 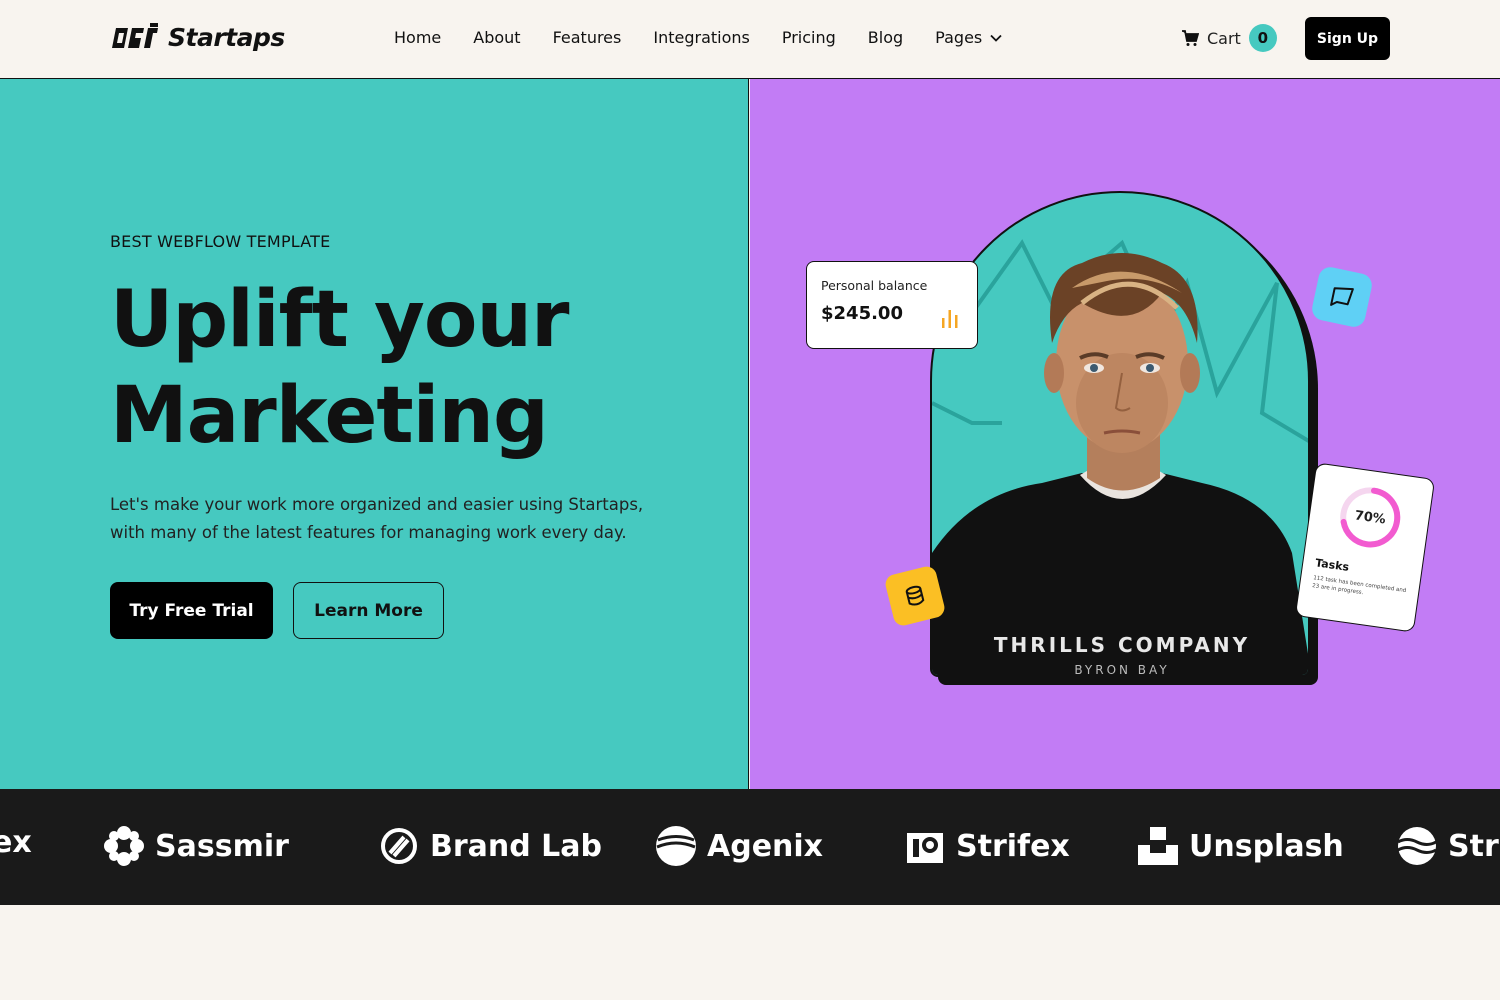 I want to click on shirt-print-subtext: BYRON BAY, so click(x=1122, y=670).